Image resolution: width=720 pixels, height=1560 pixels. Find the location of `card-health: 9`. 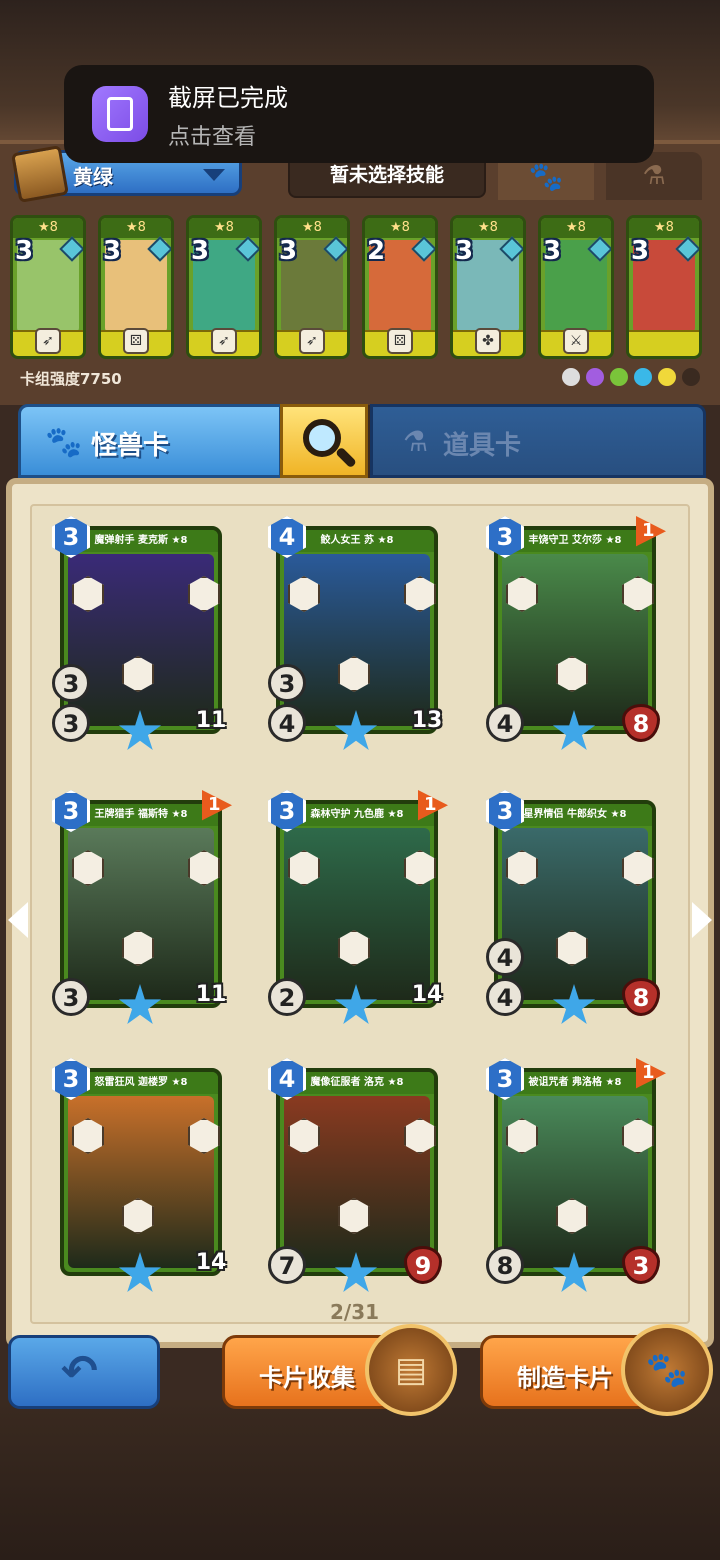

card-health: 9 is located at coordinates (423, 1265).